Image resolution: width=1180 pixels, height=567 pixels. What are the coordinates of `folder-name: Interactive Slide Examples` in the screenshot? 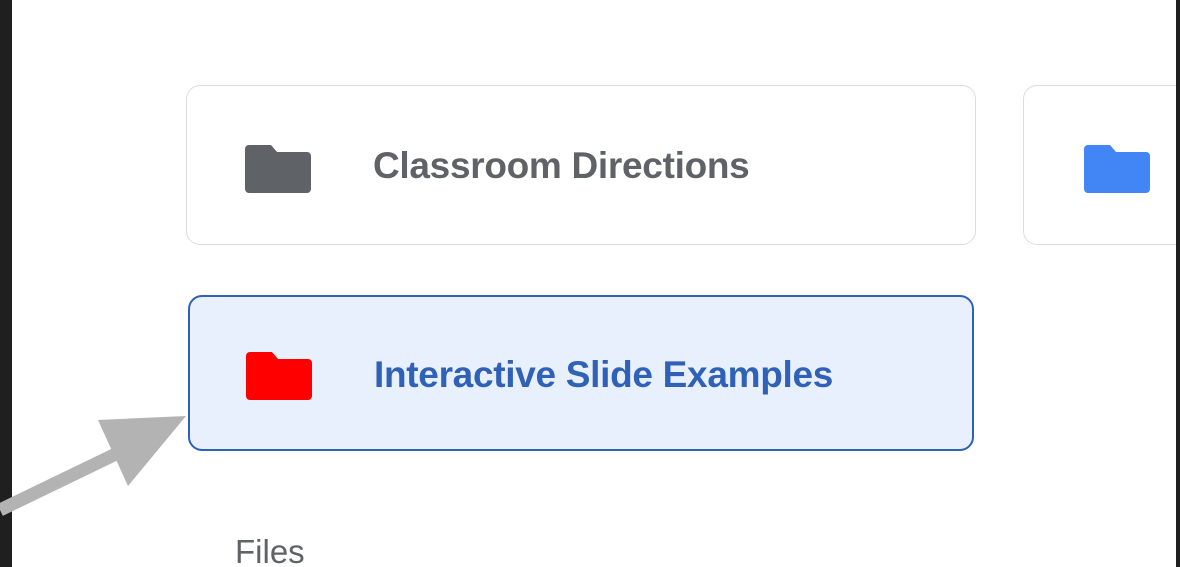 It's located at (604, 374).